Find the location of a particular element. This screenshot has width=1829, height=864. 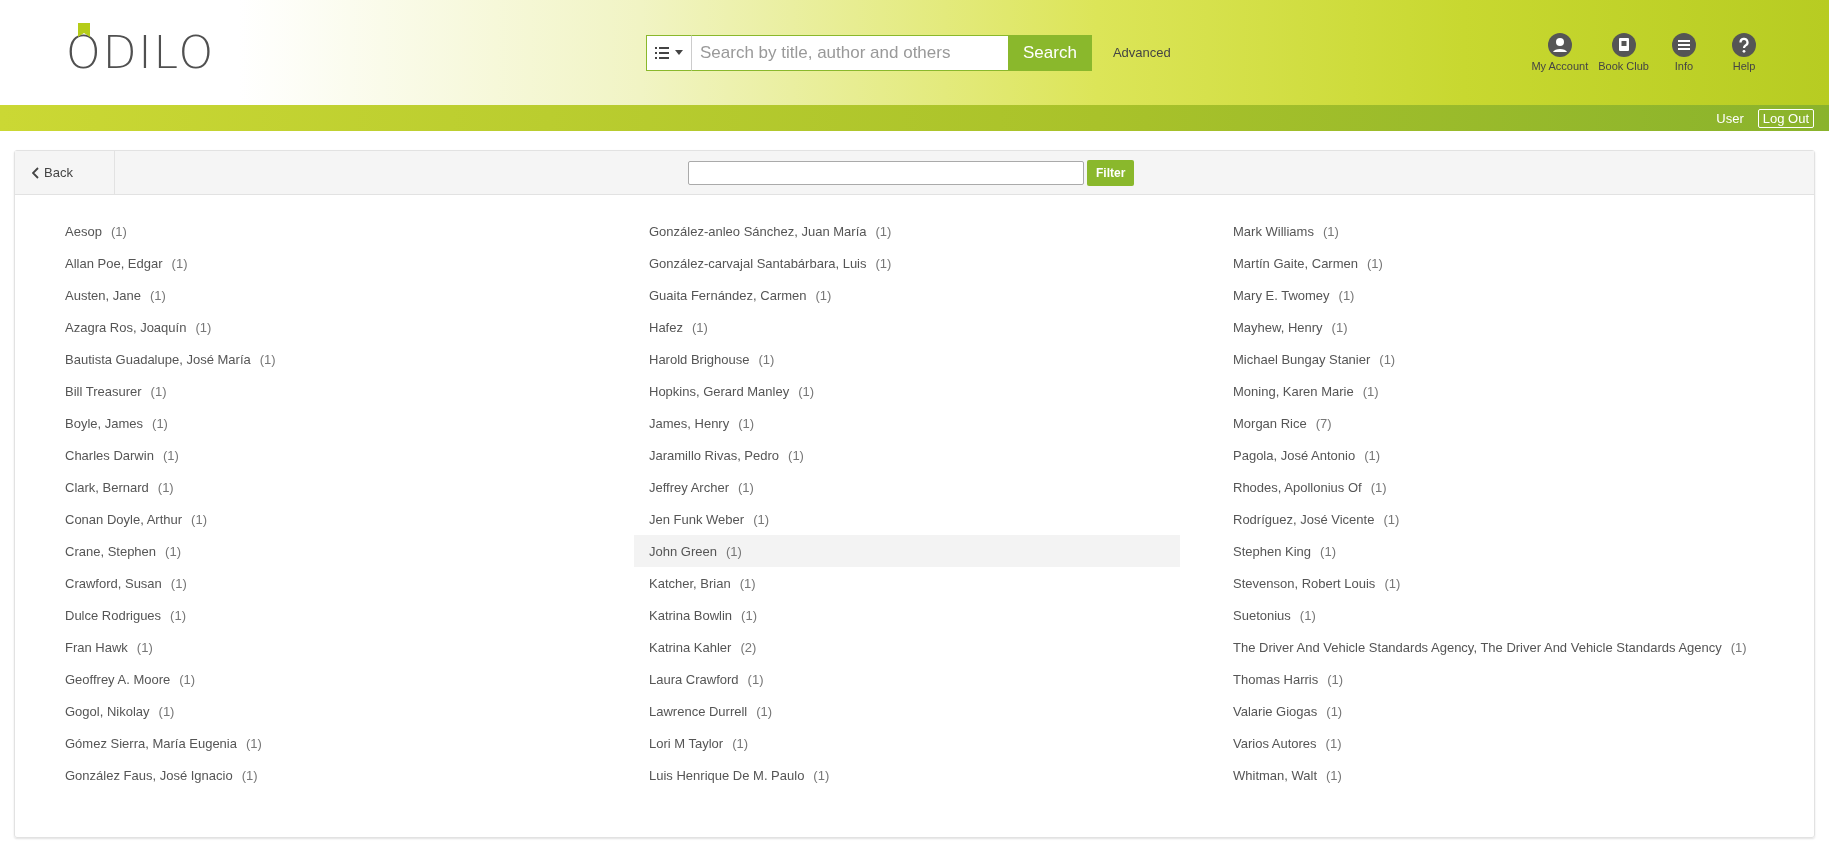

author-item: Stevenson, Robert Louis (1) is located at coordinates (1497, 583).